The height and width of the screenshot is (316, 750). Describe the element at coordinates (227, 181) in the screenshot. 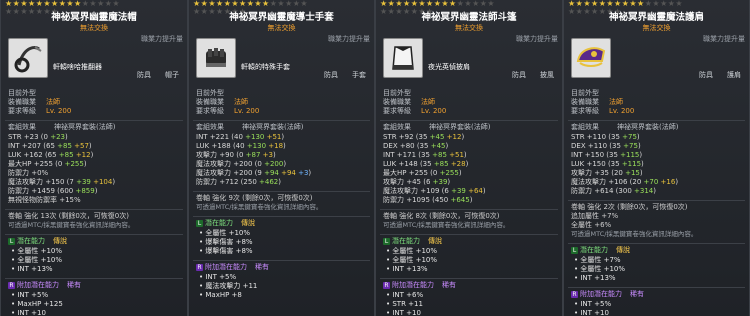

I see `stat-base: 防禦力 +712 (250` at that location.